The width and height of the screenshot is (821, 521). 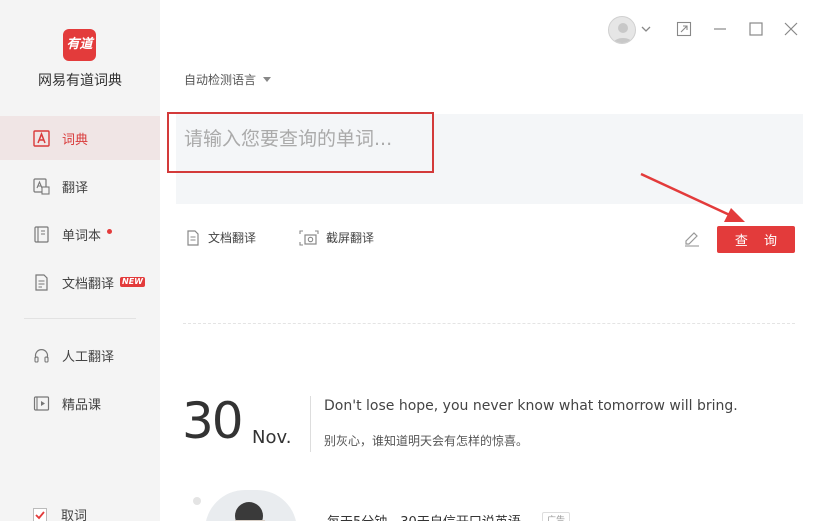 I want to click on minimize-button, so click(x=720, y=29).